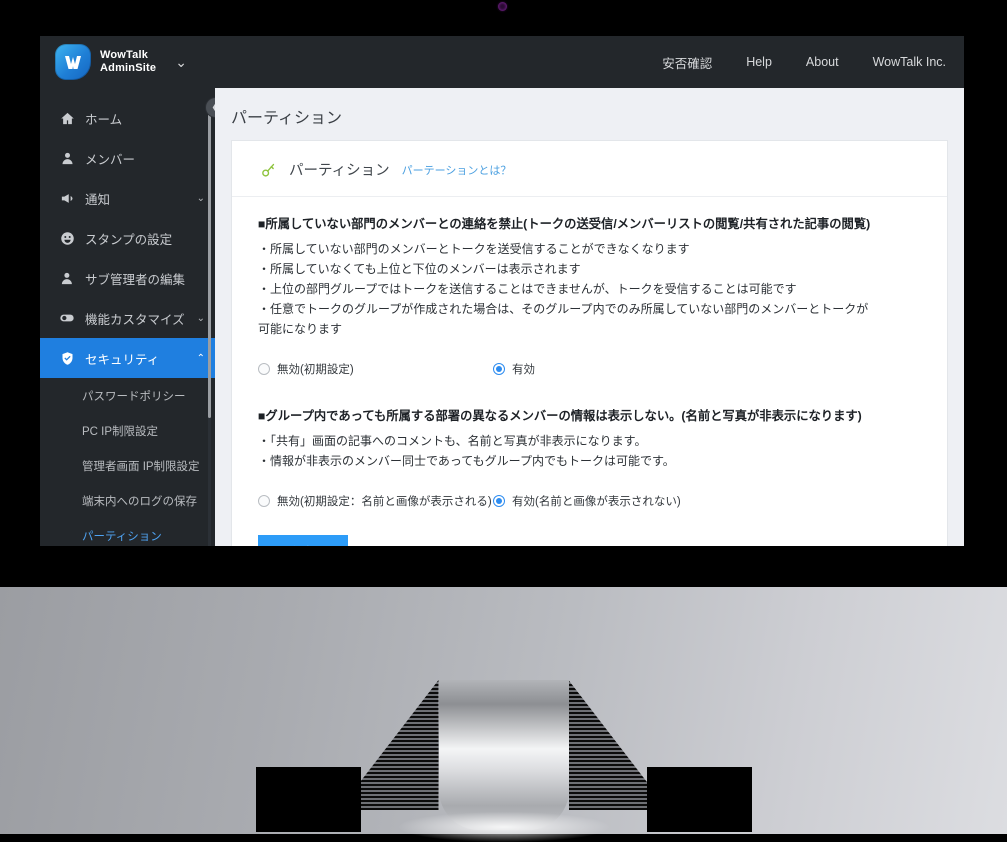  Describe the element at coordinates (200, 358) in the screenshot. I see `chevron-up-icon: ⌃` at that location.